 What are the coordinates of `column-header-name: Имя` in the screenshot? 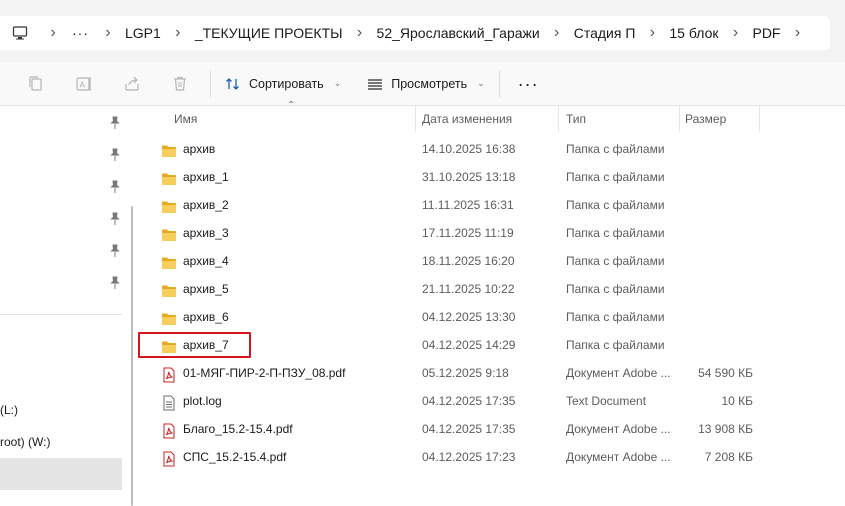 It's located at (291, 119).